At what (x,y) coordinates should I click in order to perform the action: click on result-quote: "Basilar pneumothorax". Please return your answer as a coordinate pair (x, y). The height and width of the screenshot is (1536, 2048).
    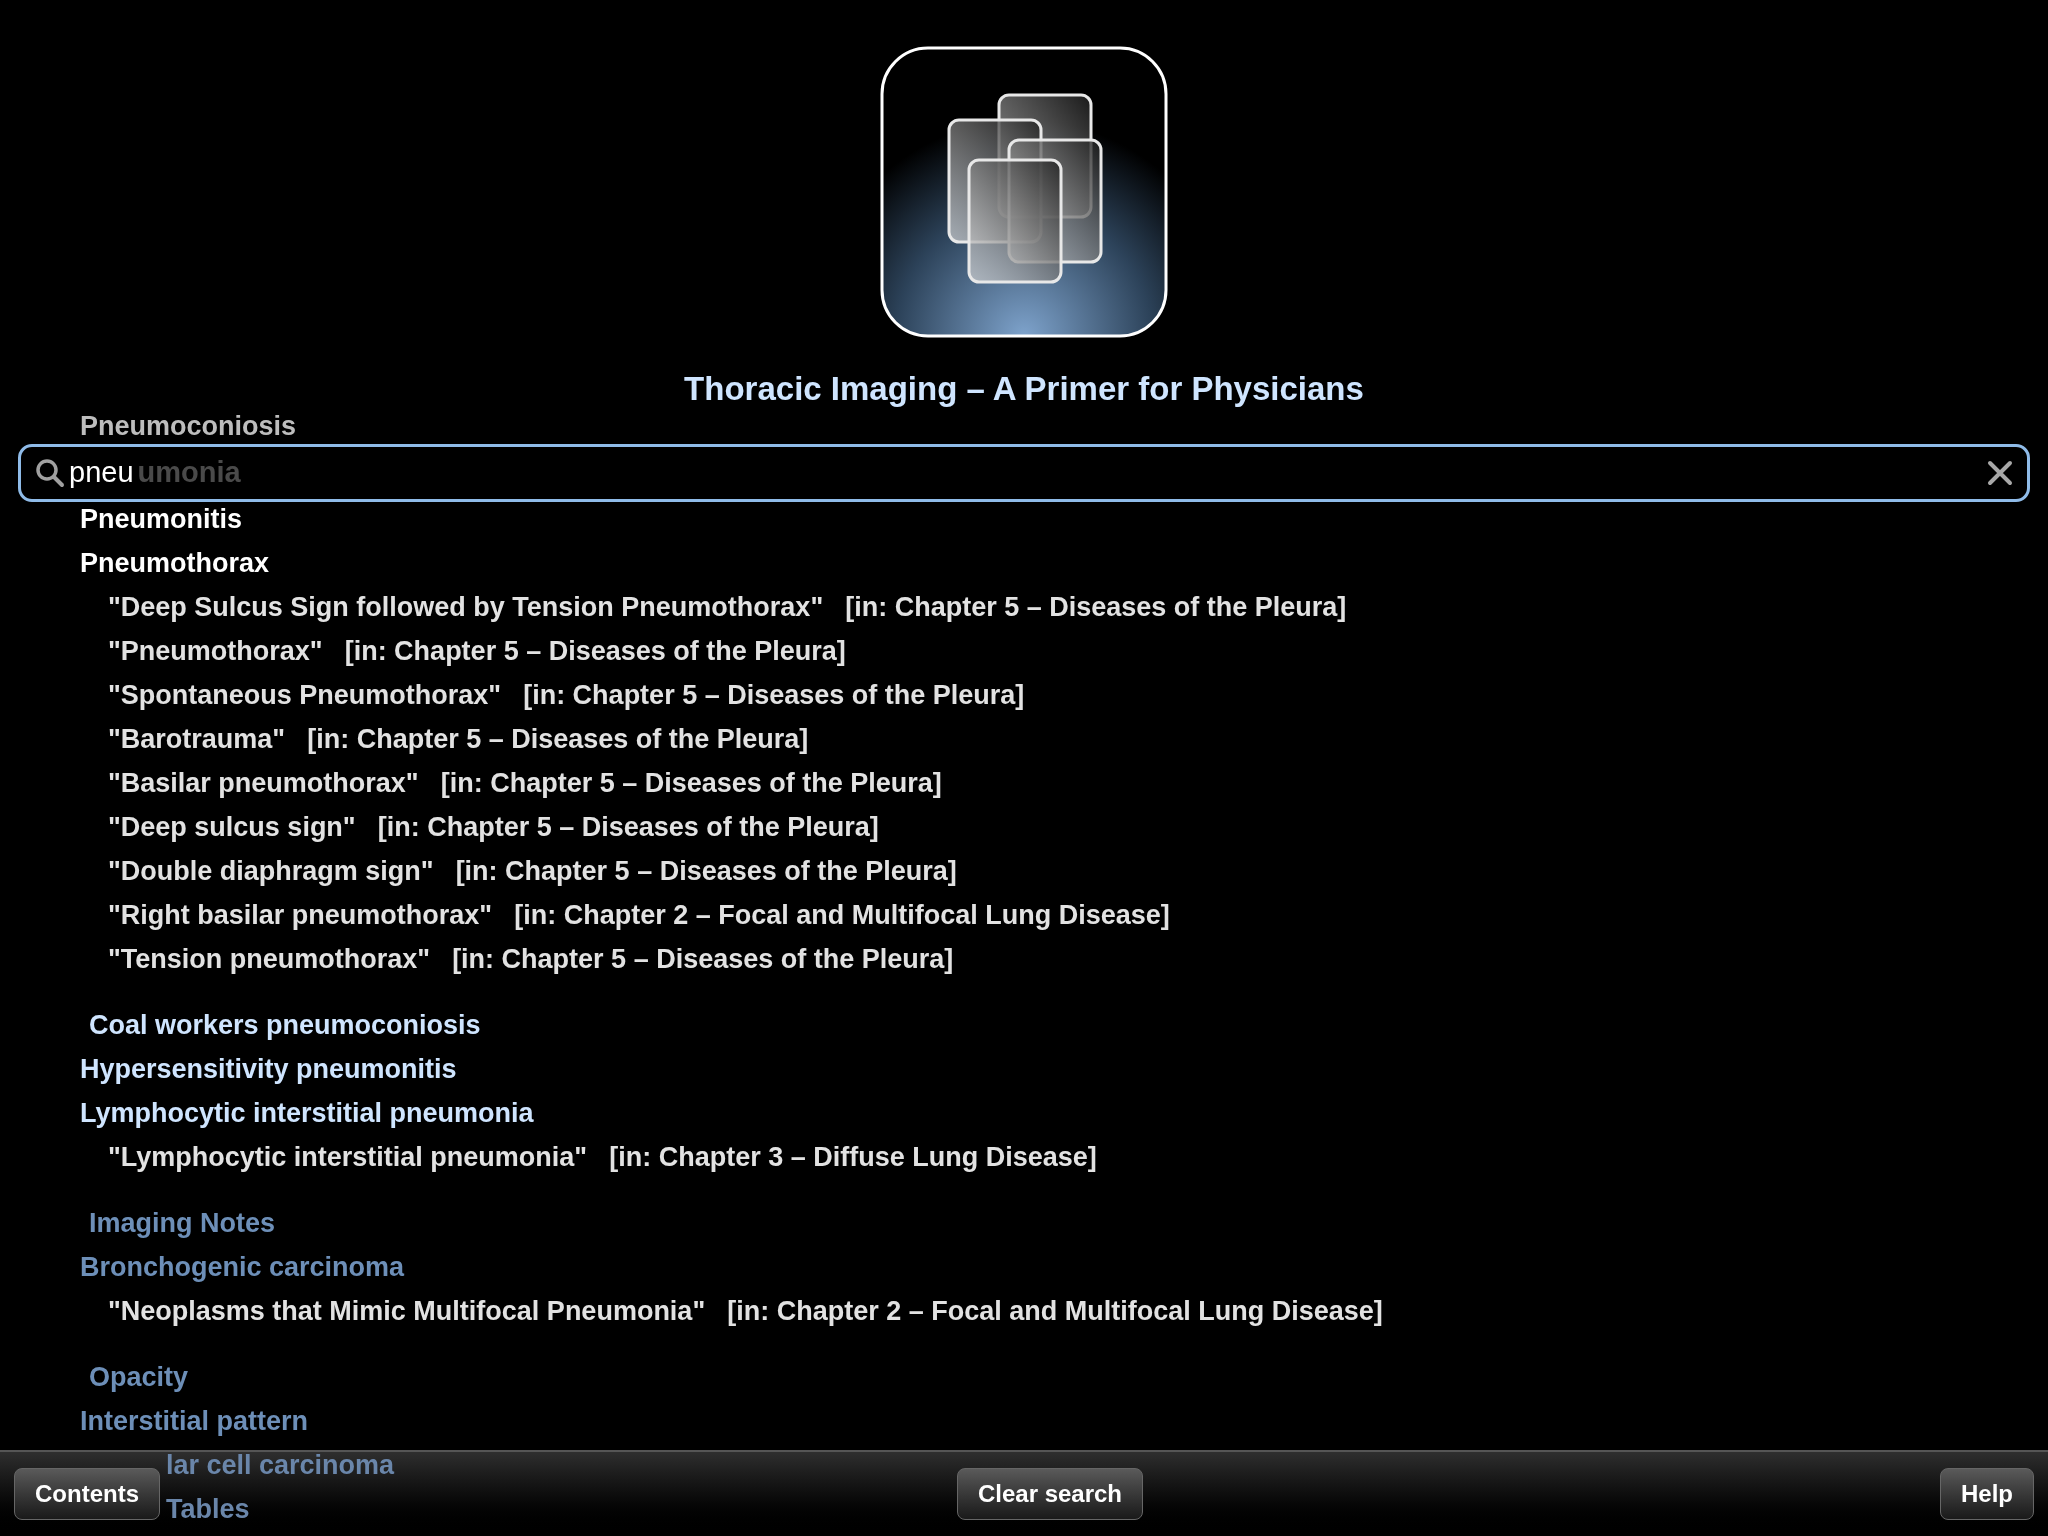
    Looking at the image, I should click on (263, 783).